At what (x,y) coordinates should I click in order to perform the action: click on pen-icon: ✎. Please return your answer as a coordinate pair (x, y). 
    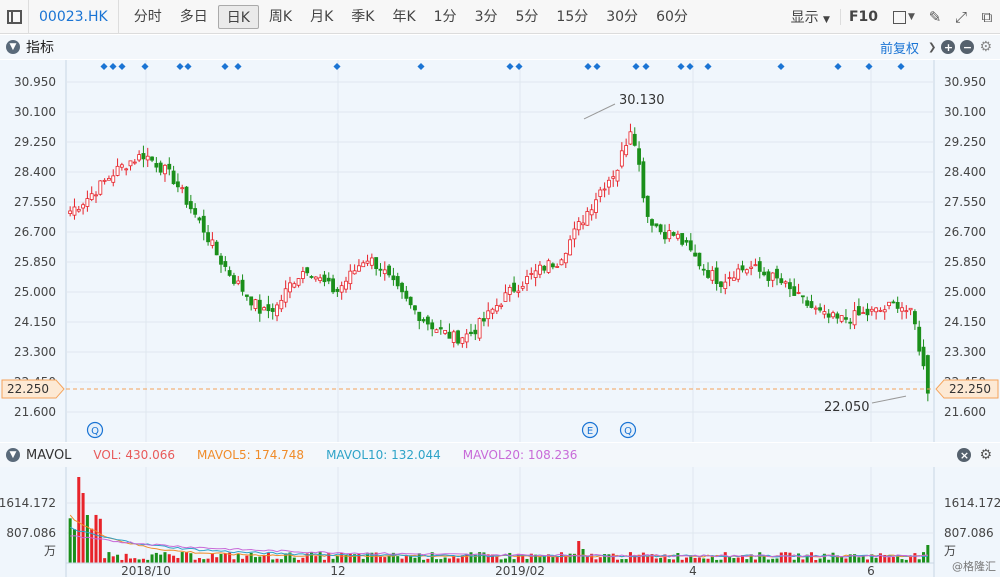
    Looking at the image, I should click on (935, 17).